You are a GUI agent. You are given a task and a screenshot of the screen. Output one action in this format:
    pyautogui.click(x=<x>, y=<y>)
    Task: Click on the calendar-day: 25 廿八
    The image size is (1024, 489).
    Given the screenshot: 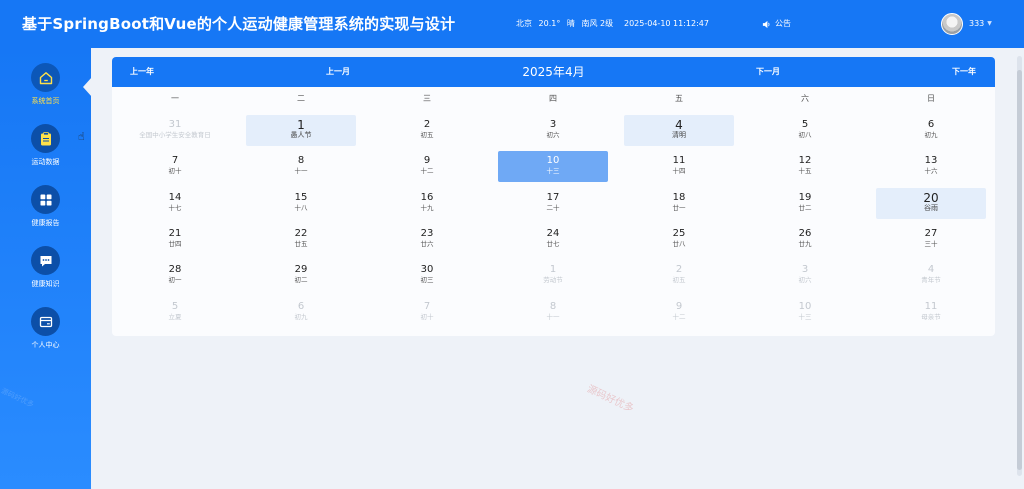 What is the action you would take?
    pyautogui.click(x=679, y=239)
    